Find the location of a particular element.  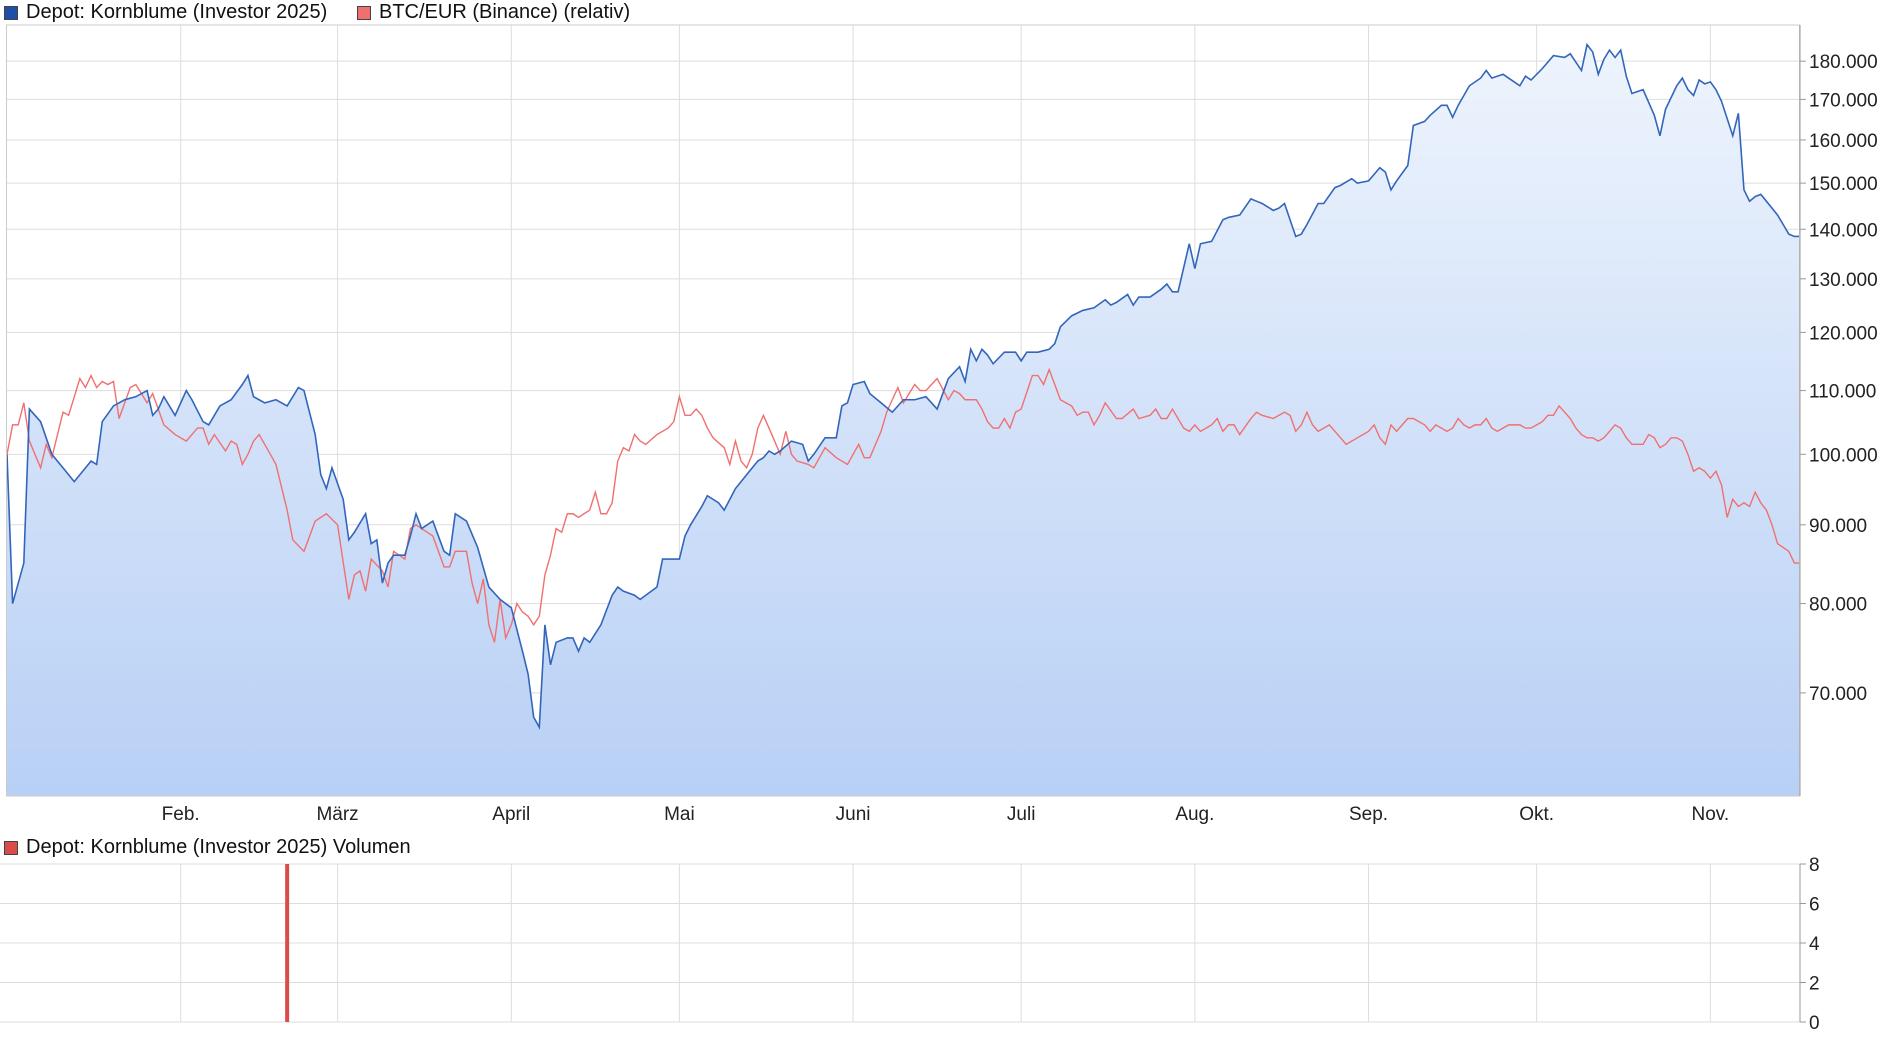

volume-grid is located at coordinates (903, 943).